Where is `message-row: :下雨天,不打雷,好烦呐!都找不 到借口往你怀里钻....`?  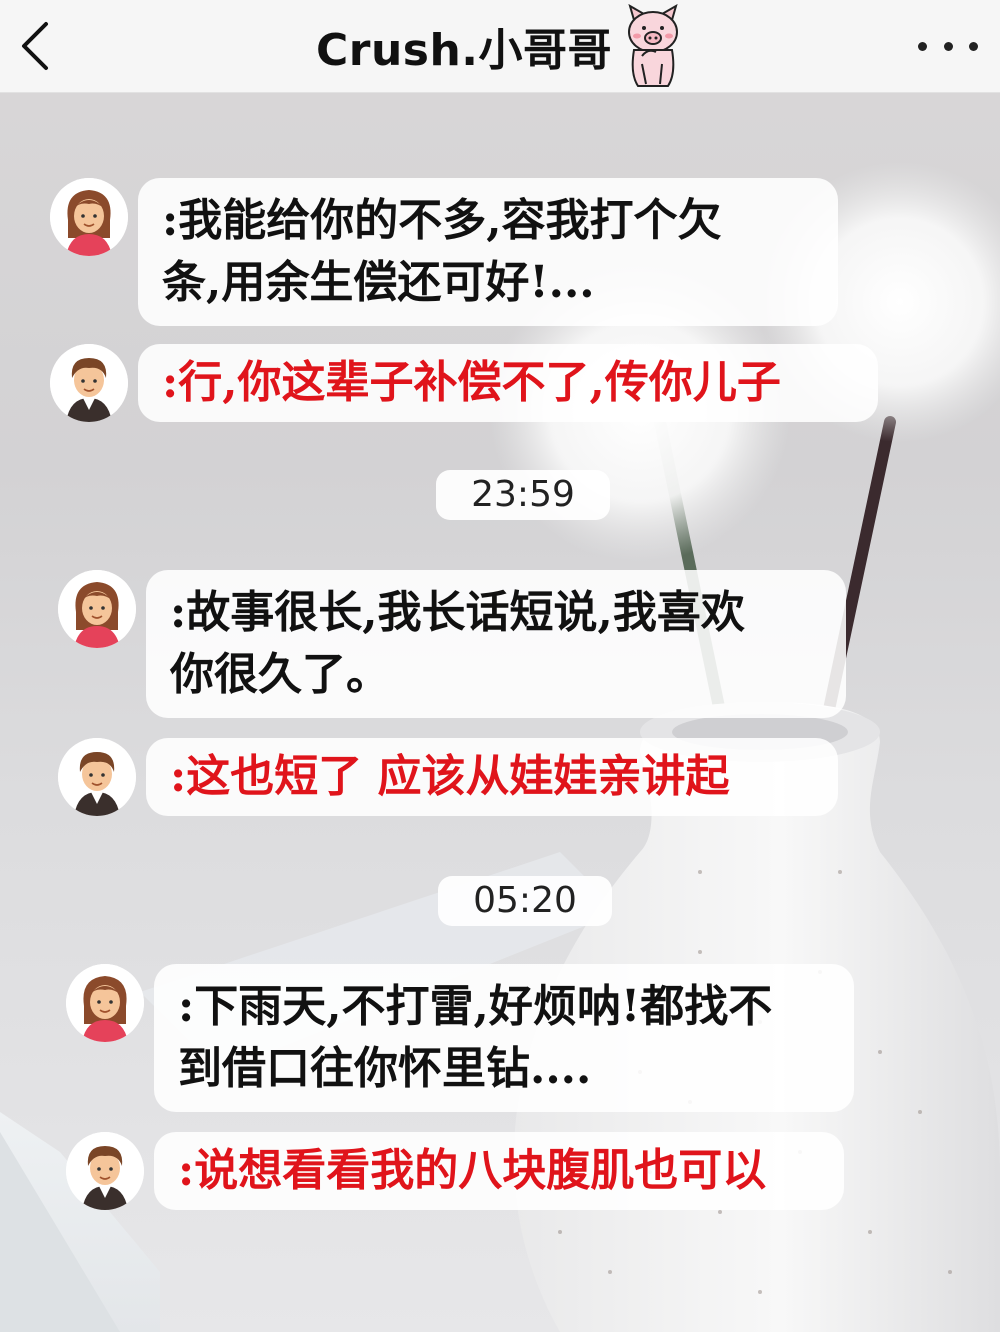 message-row: :下雨天,不打雷,好烦呐!都找不 到借口往你怀里钻.... is located at coordinates (460, 1038).